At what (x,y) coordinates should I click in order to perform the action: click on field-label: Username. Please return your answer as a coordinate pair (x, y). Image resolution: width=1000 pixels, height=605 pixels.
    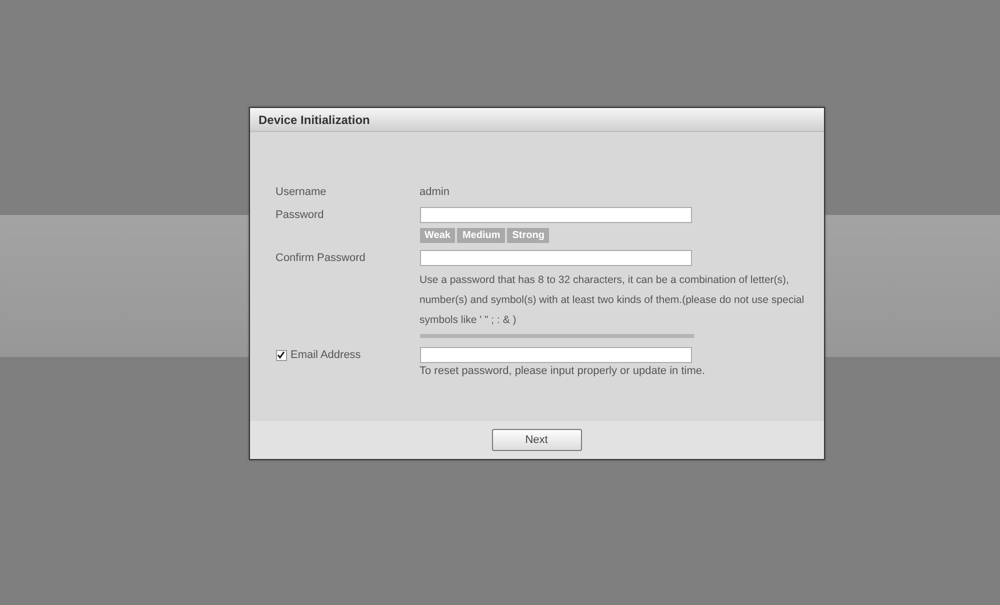
    Looking at the image, I should click on (302, 192).